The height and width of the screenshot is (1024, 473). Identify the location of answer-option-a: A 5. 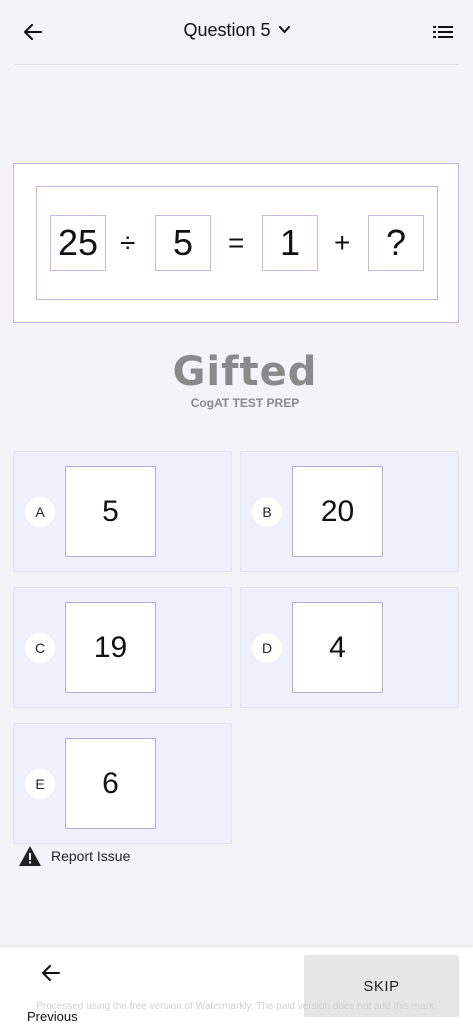
(122, 511).